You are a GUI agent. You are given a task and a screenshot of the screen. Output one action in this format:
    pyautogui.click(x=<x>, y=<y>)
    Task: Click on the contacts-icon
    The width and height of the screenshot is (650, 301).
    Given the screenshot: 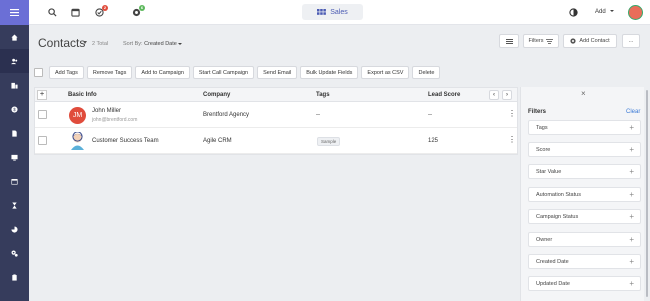 What is the action you would take?
    pyautogui.click(x=14, y=61)
    